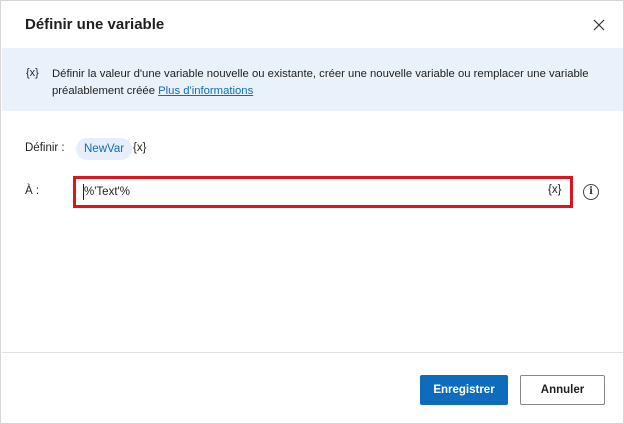 This screenshot has height=424, width=624. Describe the element at coordinates (591, 192) in the screenshot. I see `info-icon: i` at that location.